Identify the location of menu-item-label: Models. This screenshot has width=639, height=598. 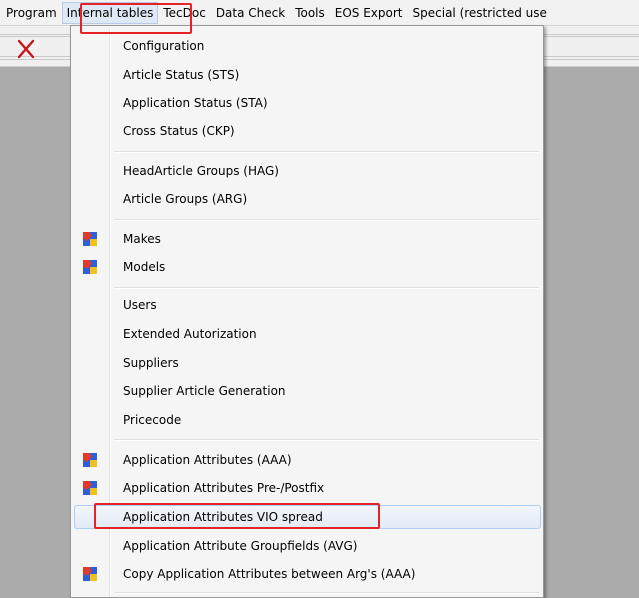
(144, 267).